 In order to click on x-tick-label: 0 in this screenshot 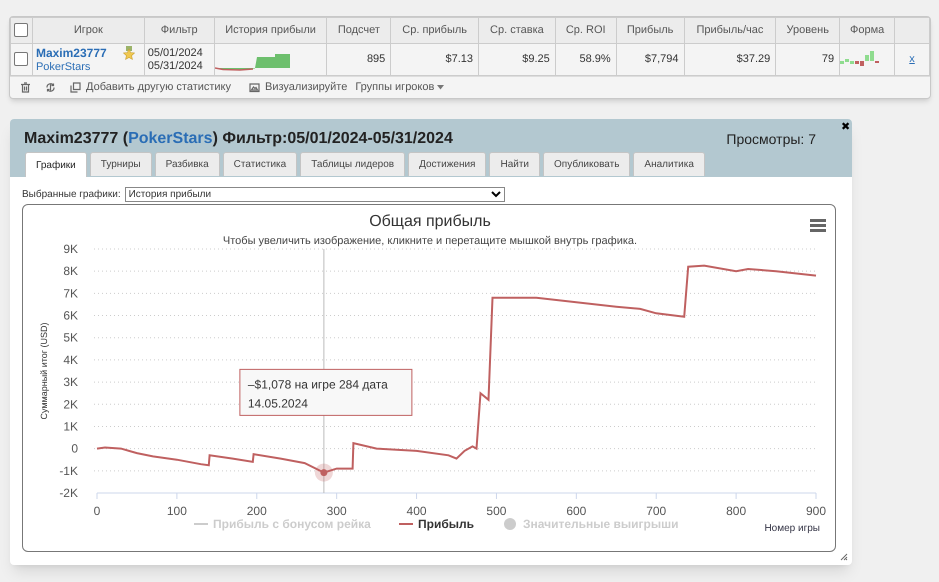, I will do `click(97, 511)`.